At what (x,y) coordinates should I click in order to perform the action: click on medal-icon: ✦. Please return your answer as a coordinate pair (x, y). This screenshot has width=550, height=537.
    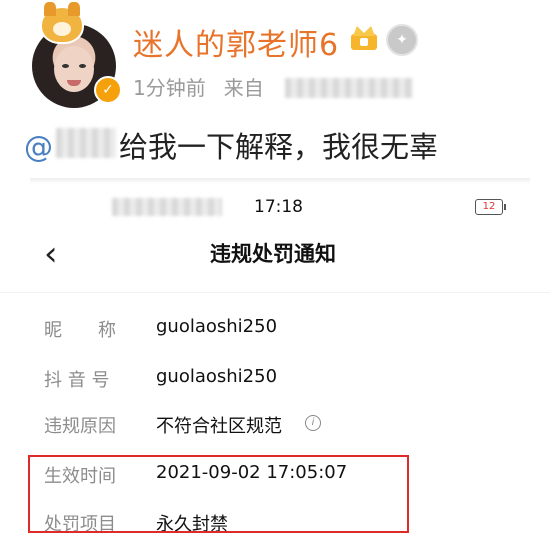
    Looking at the image, I should click on (402, 40).